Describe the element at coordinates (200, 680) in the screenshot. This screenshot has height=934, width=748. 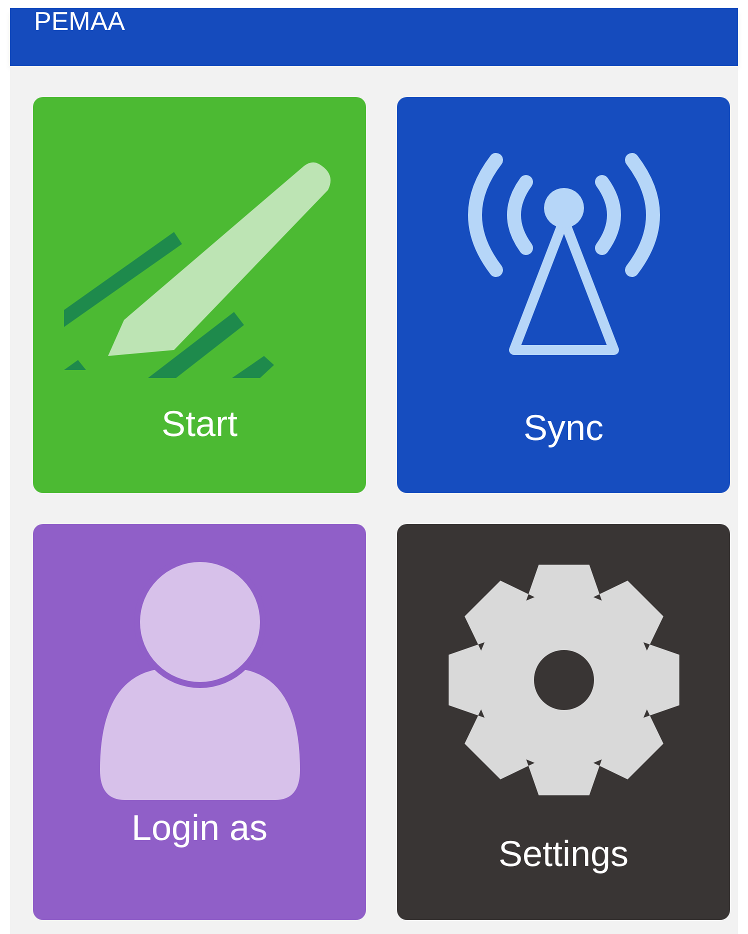
I see `person-icon` at that location.